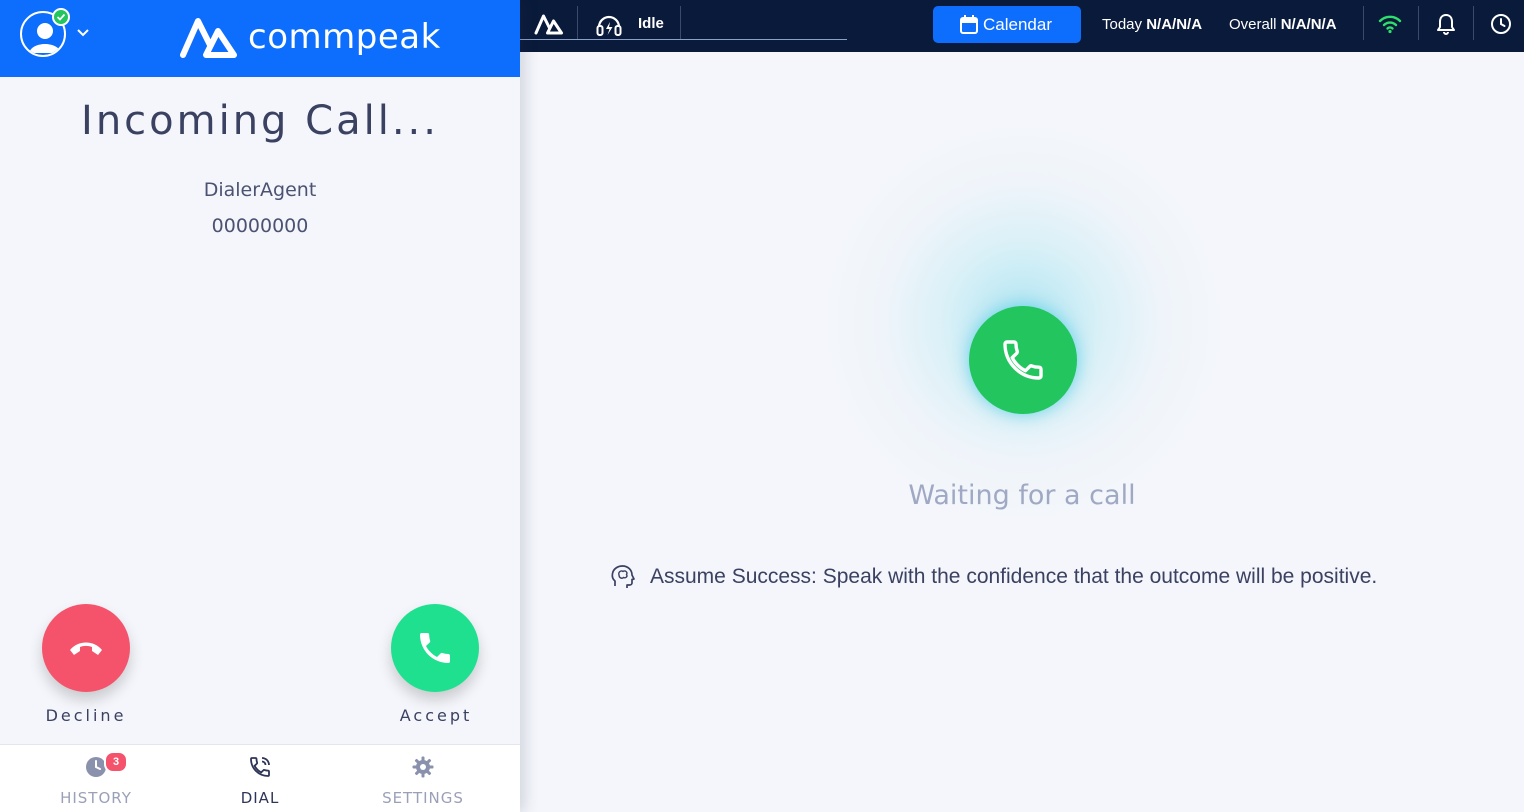 This screenshot has width=1524, height=812. I want to click on nav-dial: DIAL, so click(260, 778).